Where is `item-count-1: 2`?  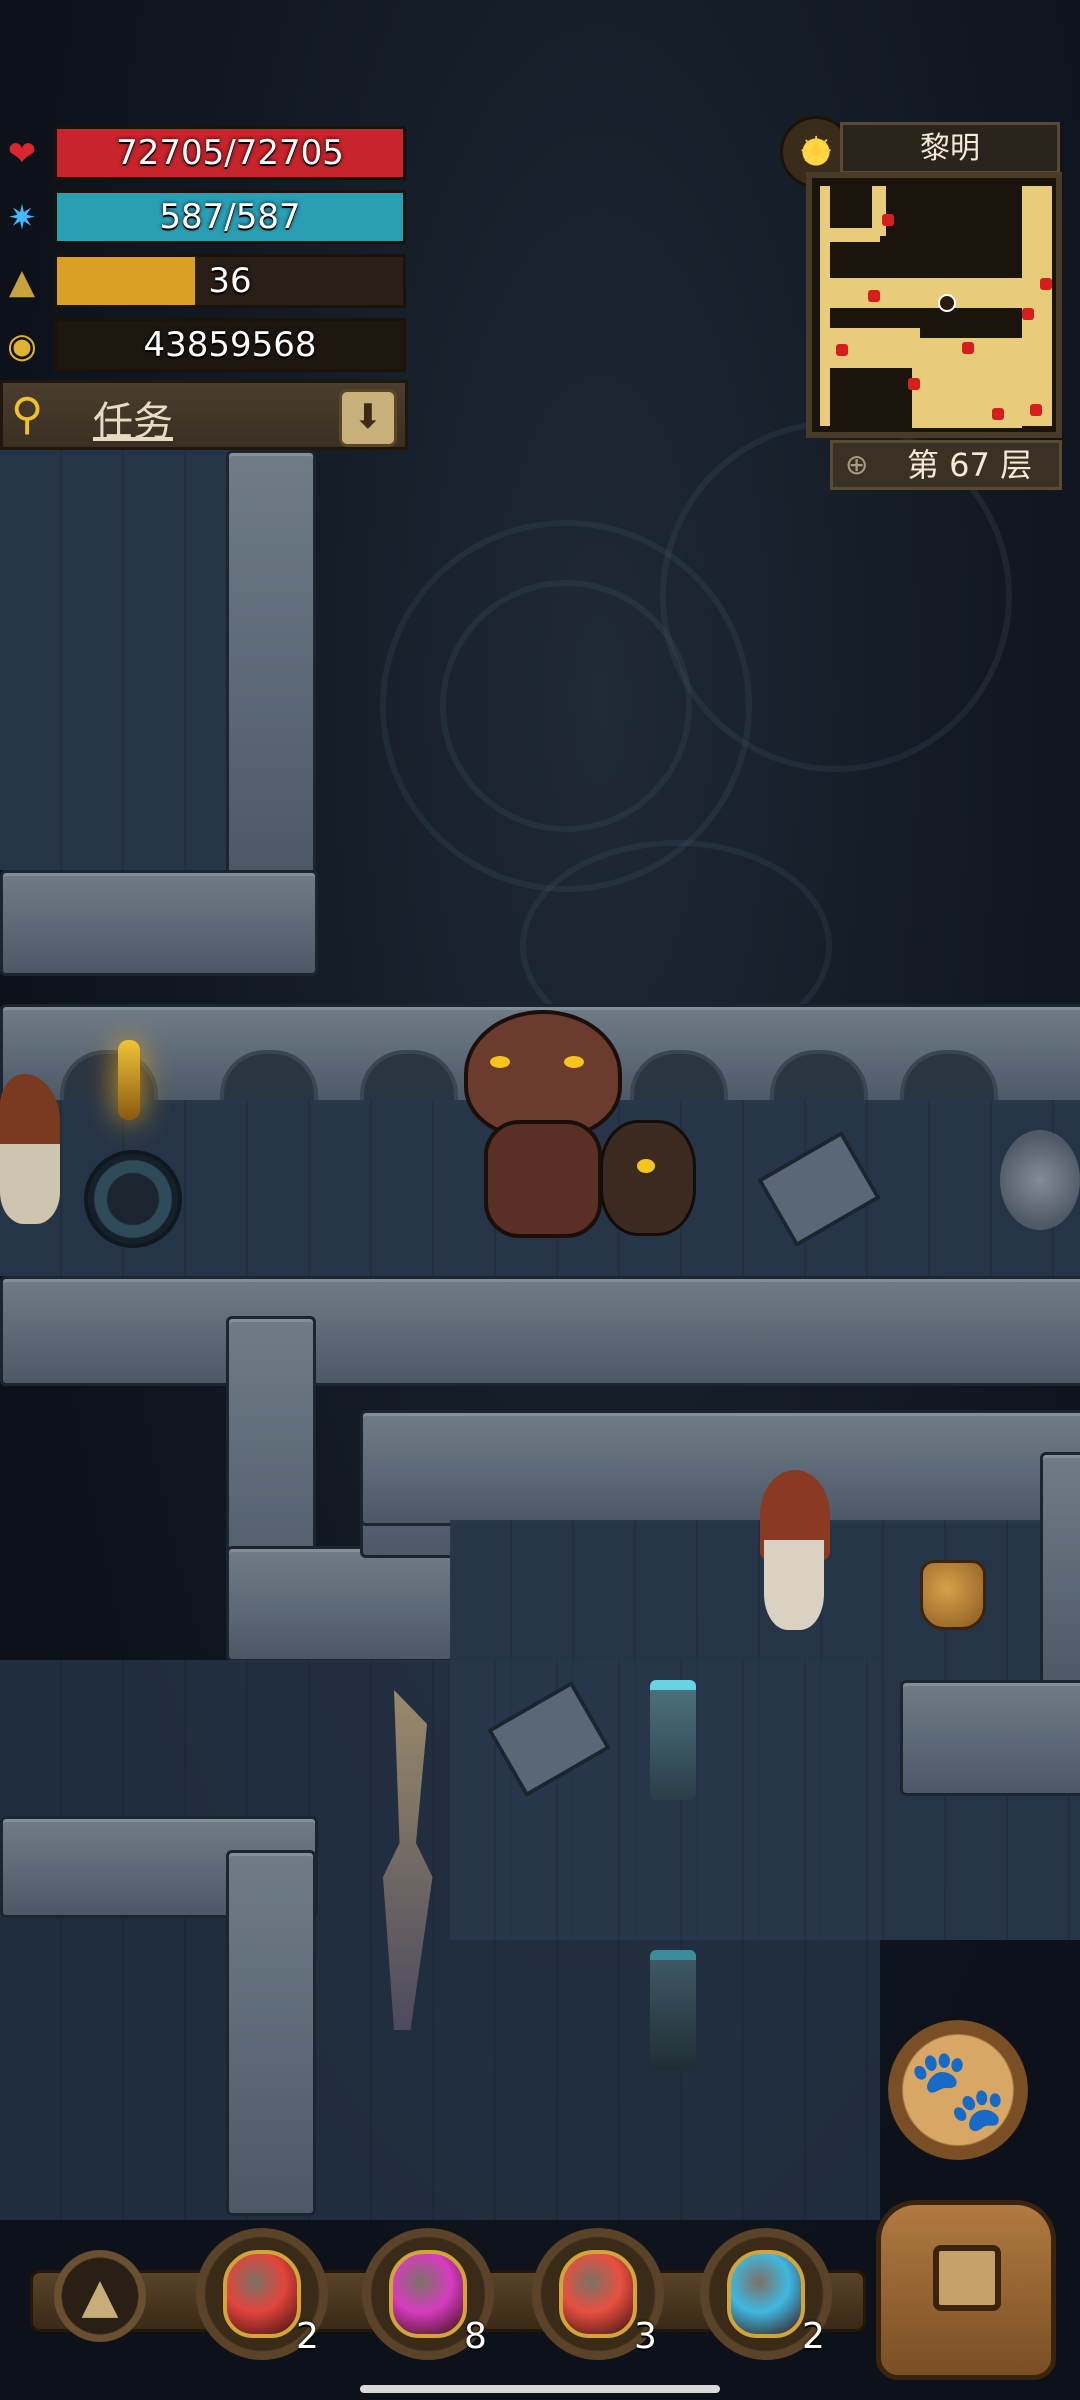 item-count-1: 2 is located at coordinates (307, 2336).